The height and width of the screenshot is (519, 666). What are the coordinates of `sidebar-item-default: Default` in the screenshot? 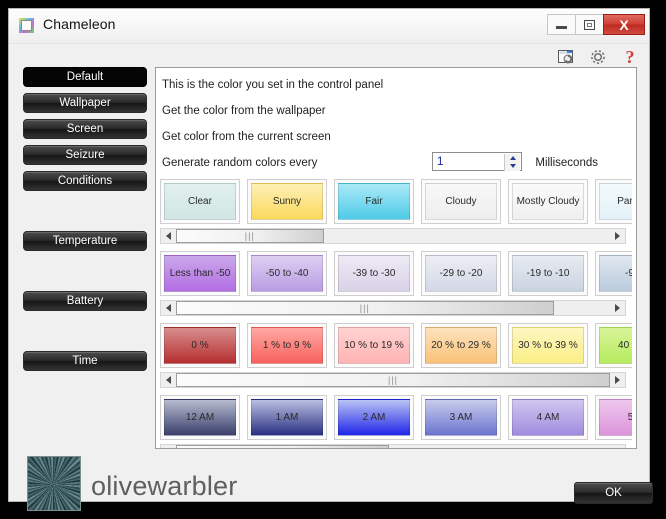 It's located at (85, 77).